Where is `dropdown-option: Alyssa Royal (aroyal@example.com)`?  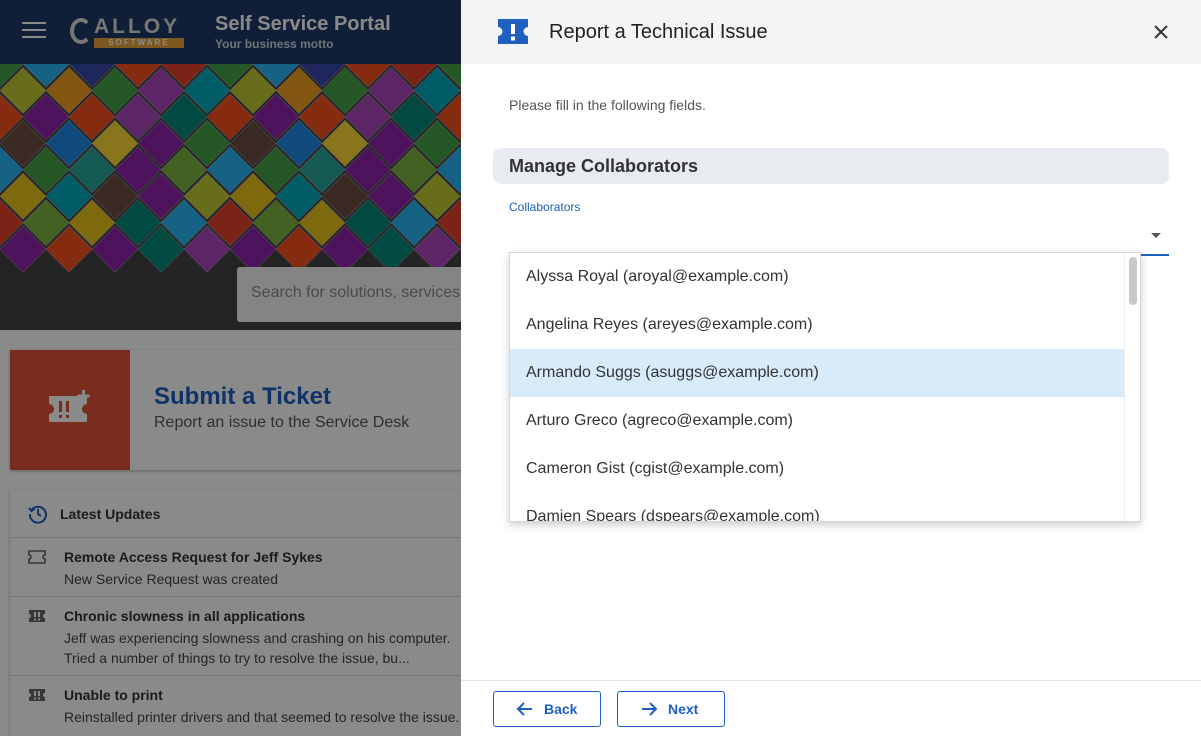
dropdown-option: Alyssa Royal (aroyal@example.com) is located at coordinates (818, 277).